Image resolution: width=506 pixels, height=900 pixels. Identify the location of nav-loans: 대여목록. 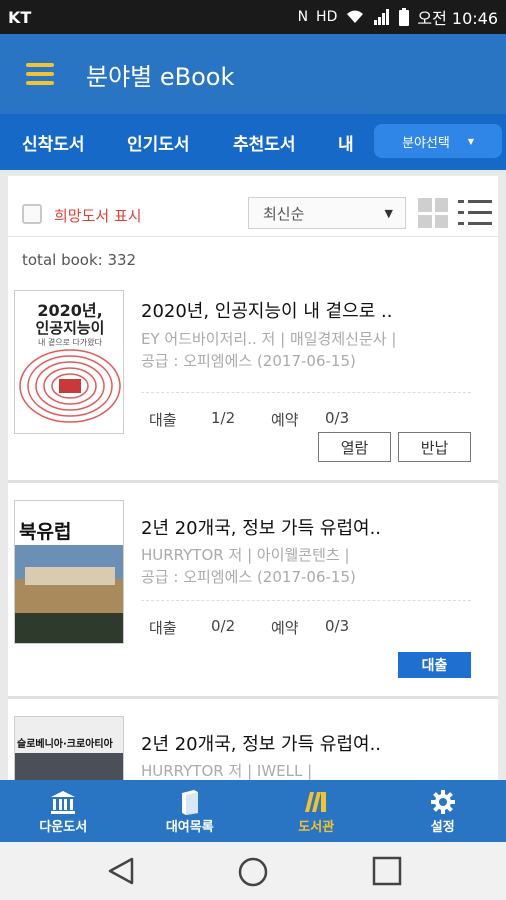
(190, 811).